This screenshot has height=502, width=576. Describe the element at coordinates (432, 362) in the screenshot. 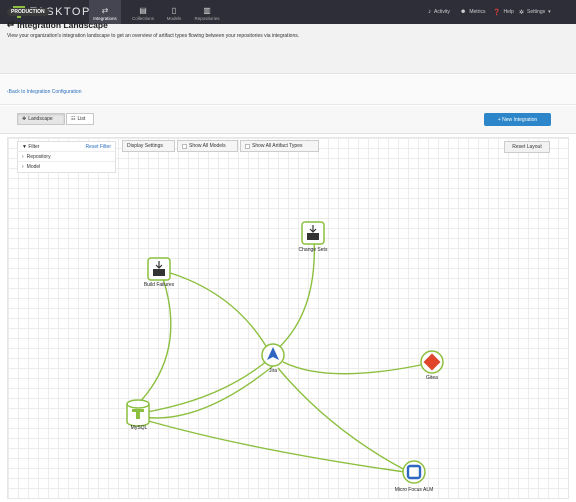

I see `gitea-node` at that location.